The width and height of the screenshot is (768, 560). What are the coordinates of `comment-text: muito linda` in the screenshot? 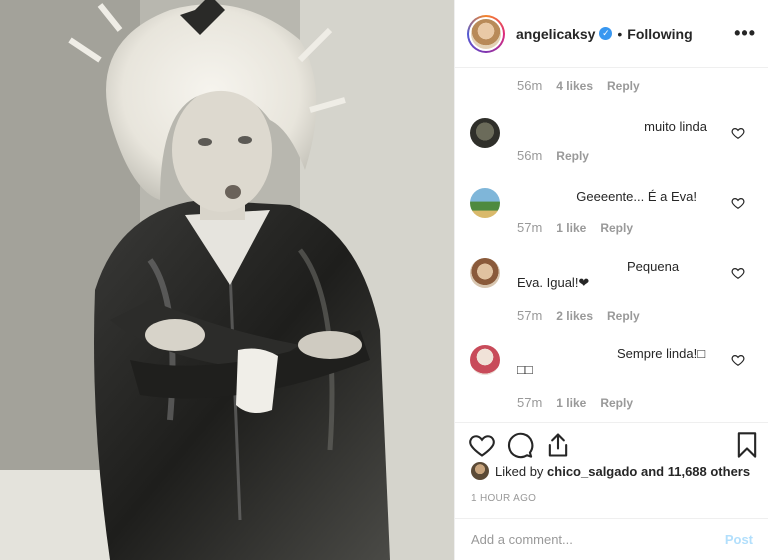 It's located at (675, 126).